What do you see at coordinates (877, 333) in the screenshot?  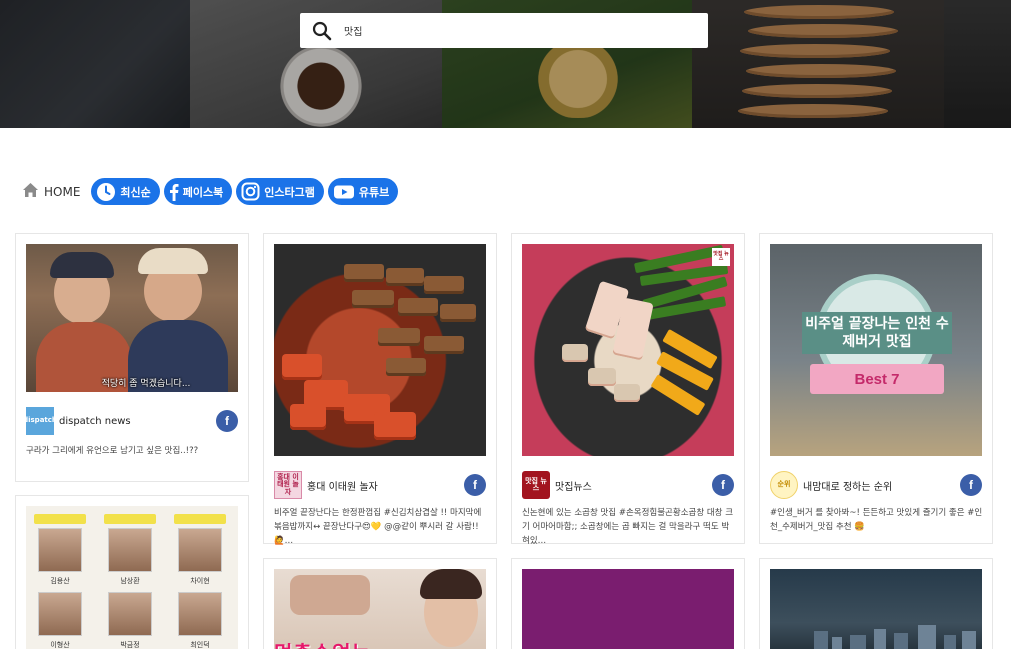 I see `thumbnail-title: 비주얼 끝장나는 인천 수제버거 맛집` at bounding box center [877, 333].